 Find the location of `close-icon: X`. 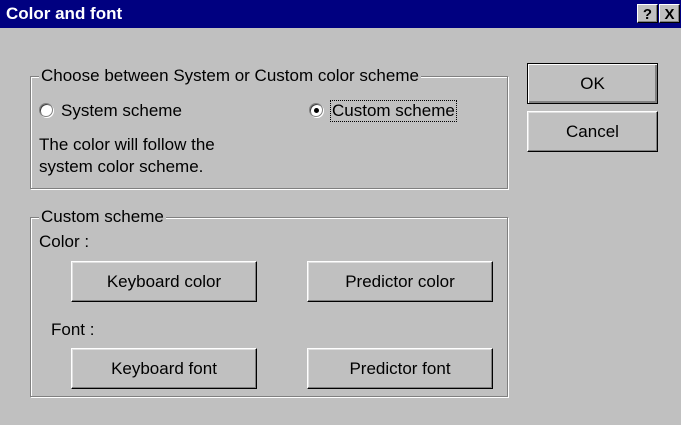

close-icon: X is located at coordinates (669, 14).